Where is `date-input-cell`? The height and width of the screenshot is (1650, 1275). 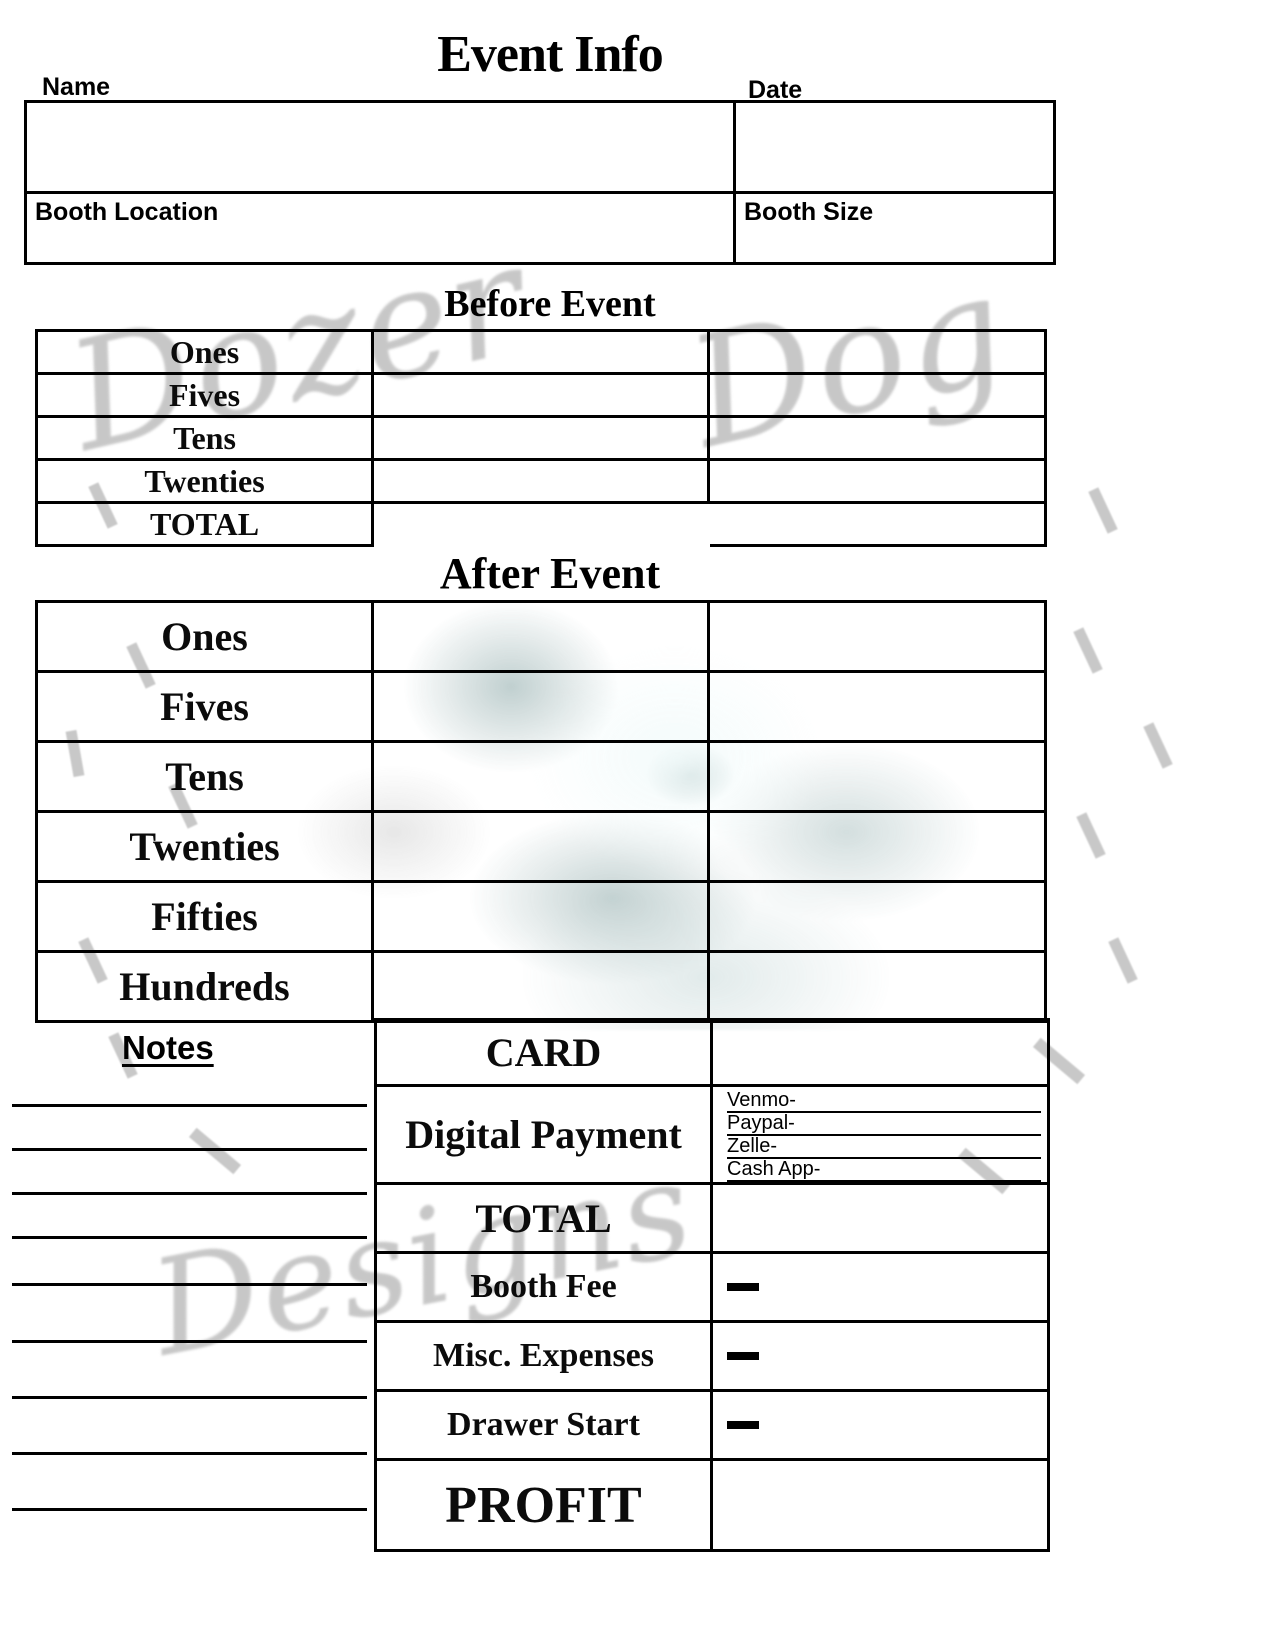
date-input-cell is located at coordinates (894, 147).